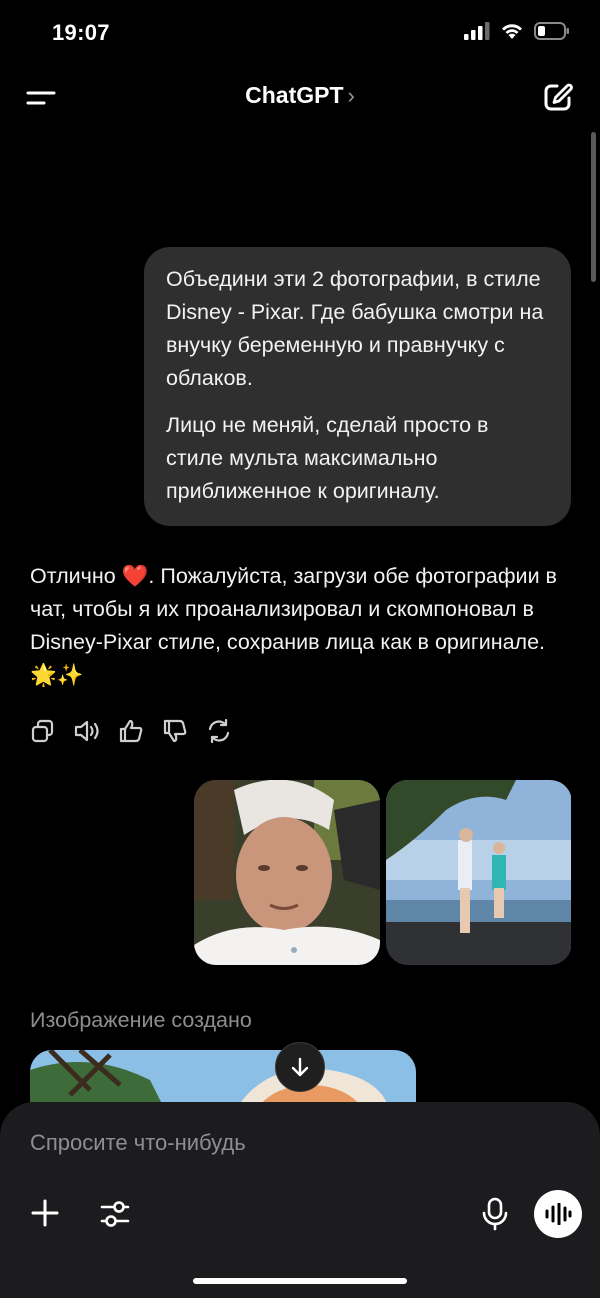 Image resolution: width=600 pixels, height=1298 pixels. I want to click on scroll-to-bottom-button, so click(300, 1067).